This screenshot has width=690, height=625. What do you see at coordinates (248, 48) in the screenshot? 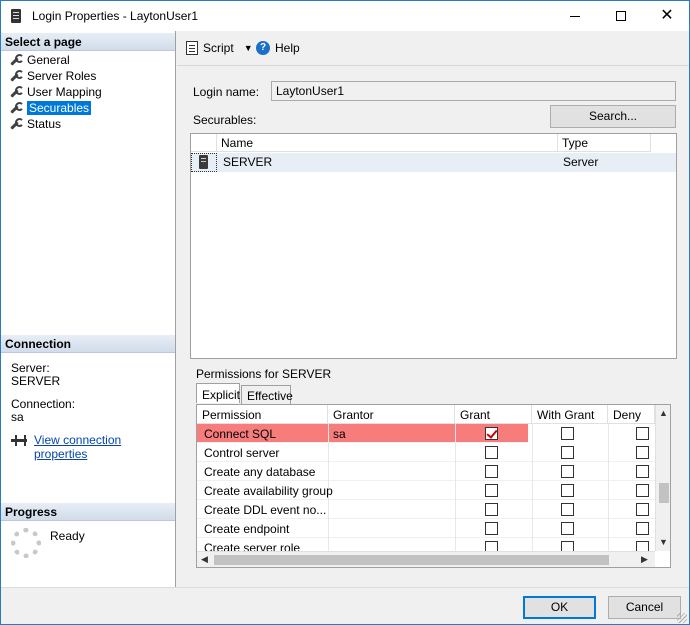
I see `chevron-down-icon: ▼` at bounding box center [248, 48].